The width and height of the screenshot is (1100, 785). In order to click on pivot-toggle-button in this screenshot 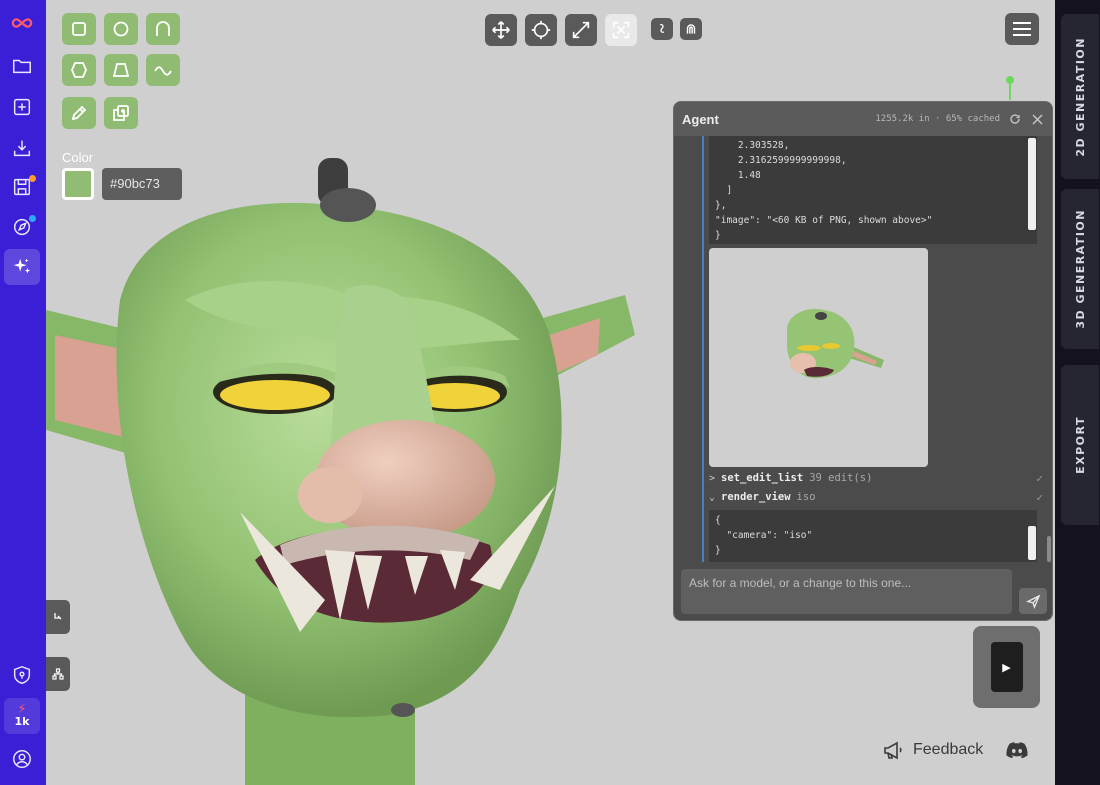, I will do `click(58, 617)`.